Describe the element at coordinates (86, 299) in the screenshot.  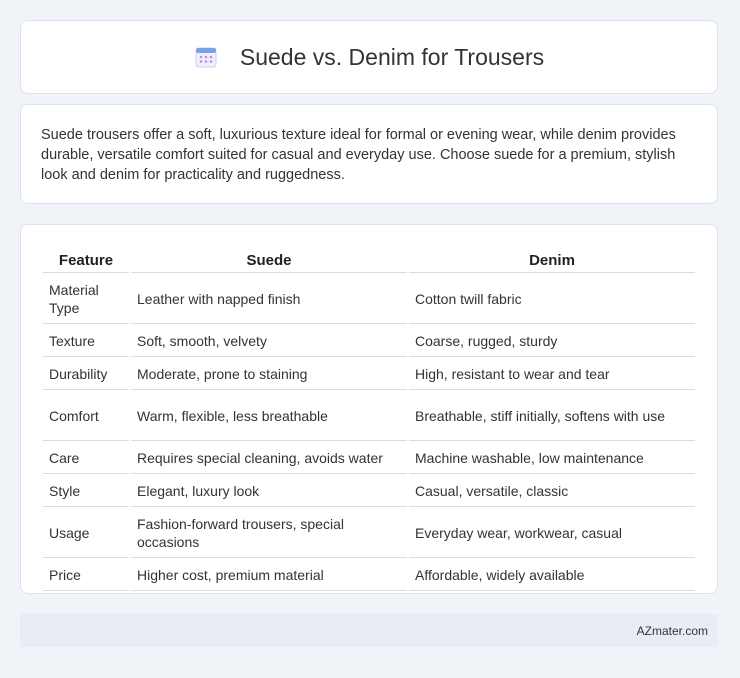
I see `feature-cell: Material Type` at that location.